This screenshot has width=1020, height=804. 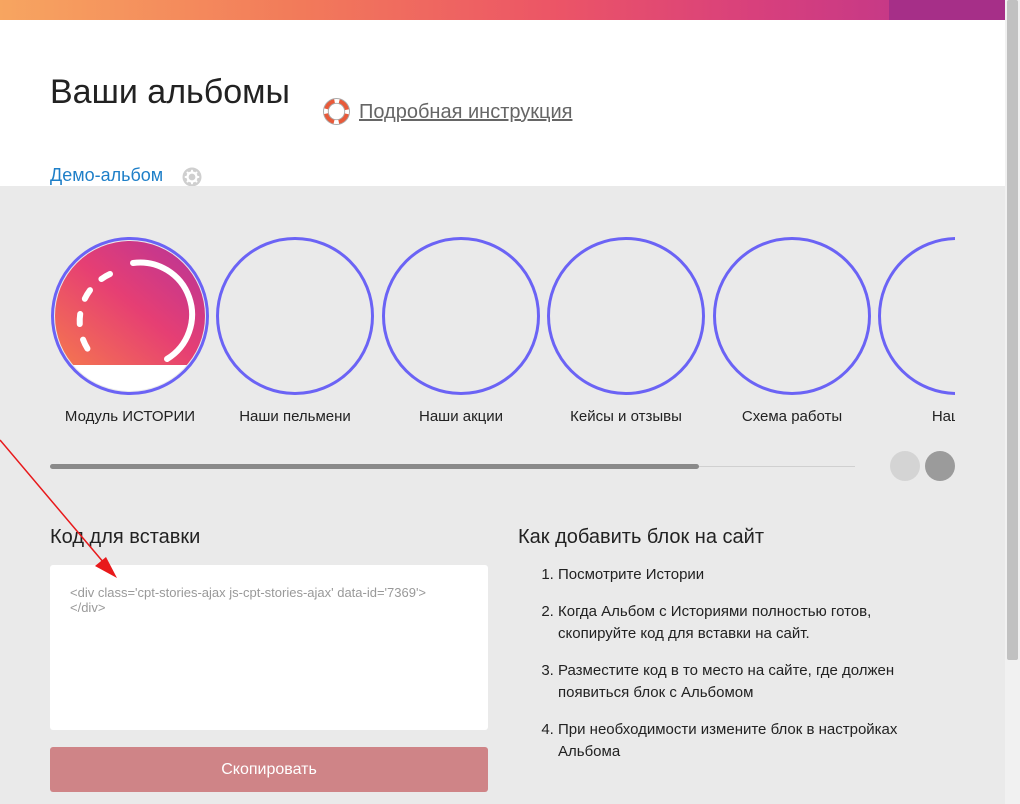 I want to click on carousel-prev-button, so click(x=905, y=466).